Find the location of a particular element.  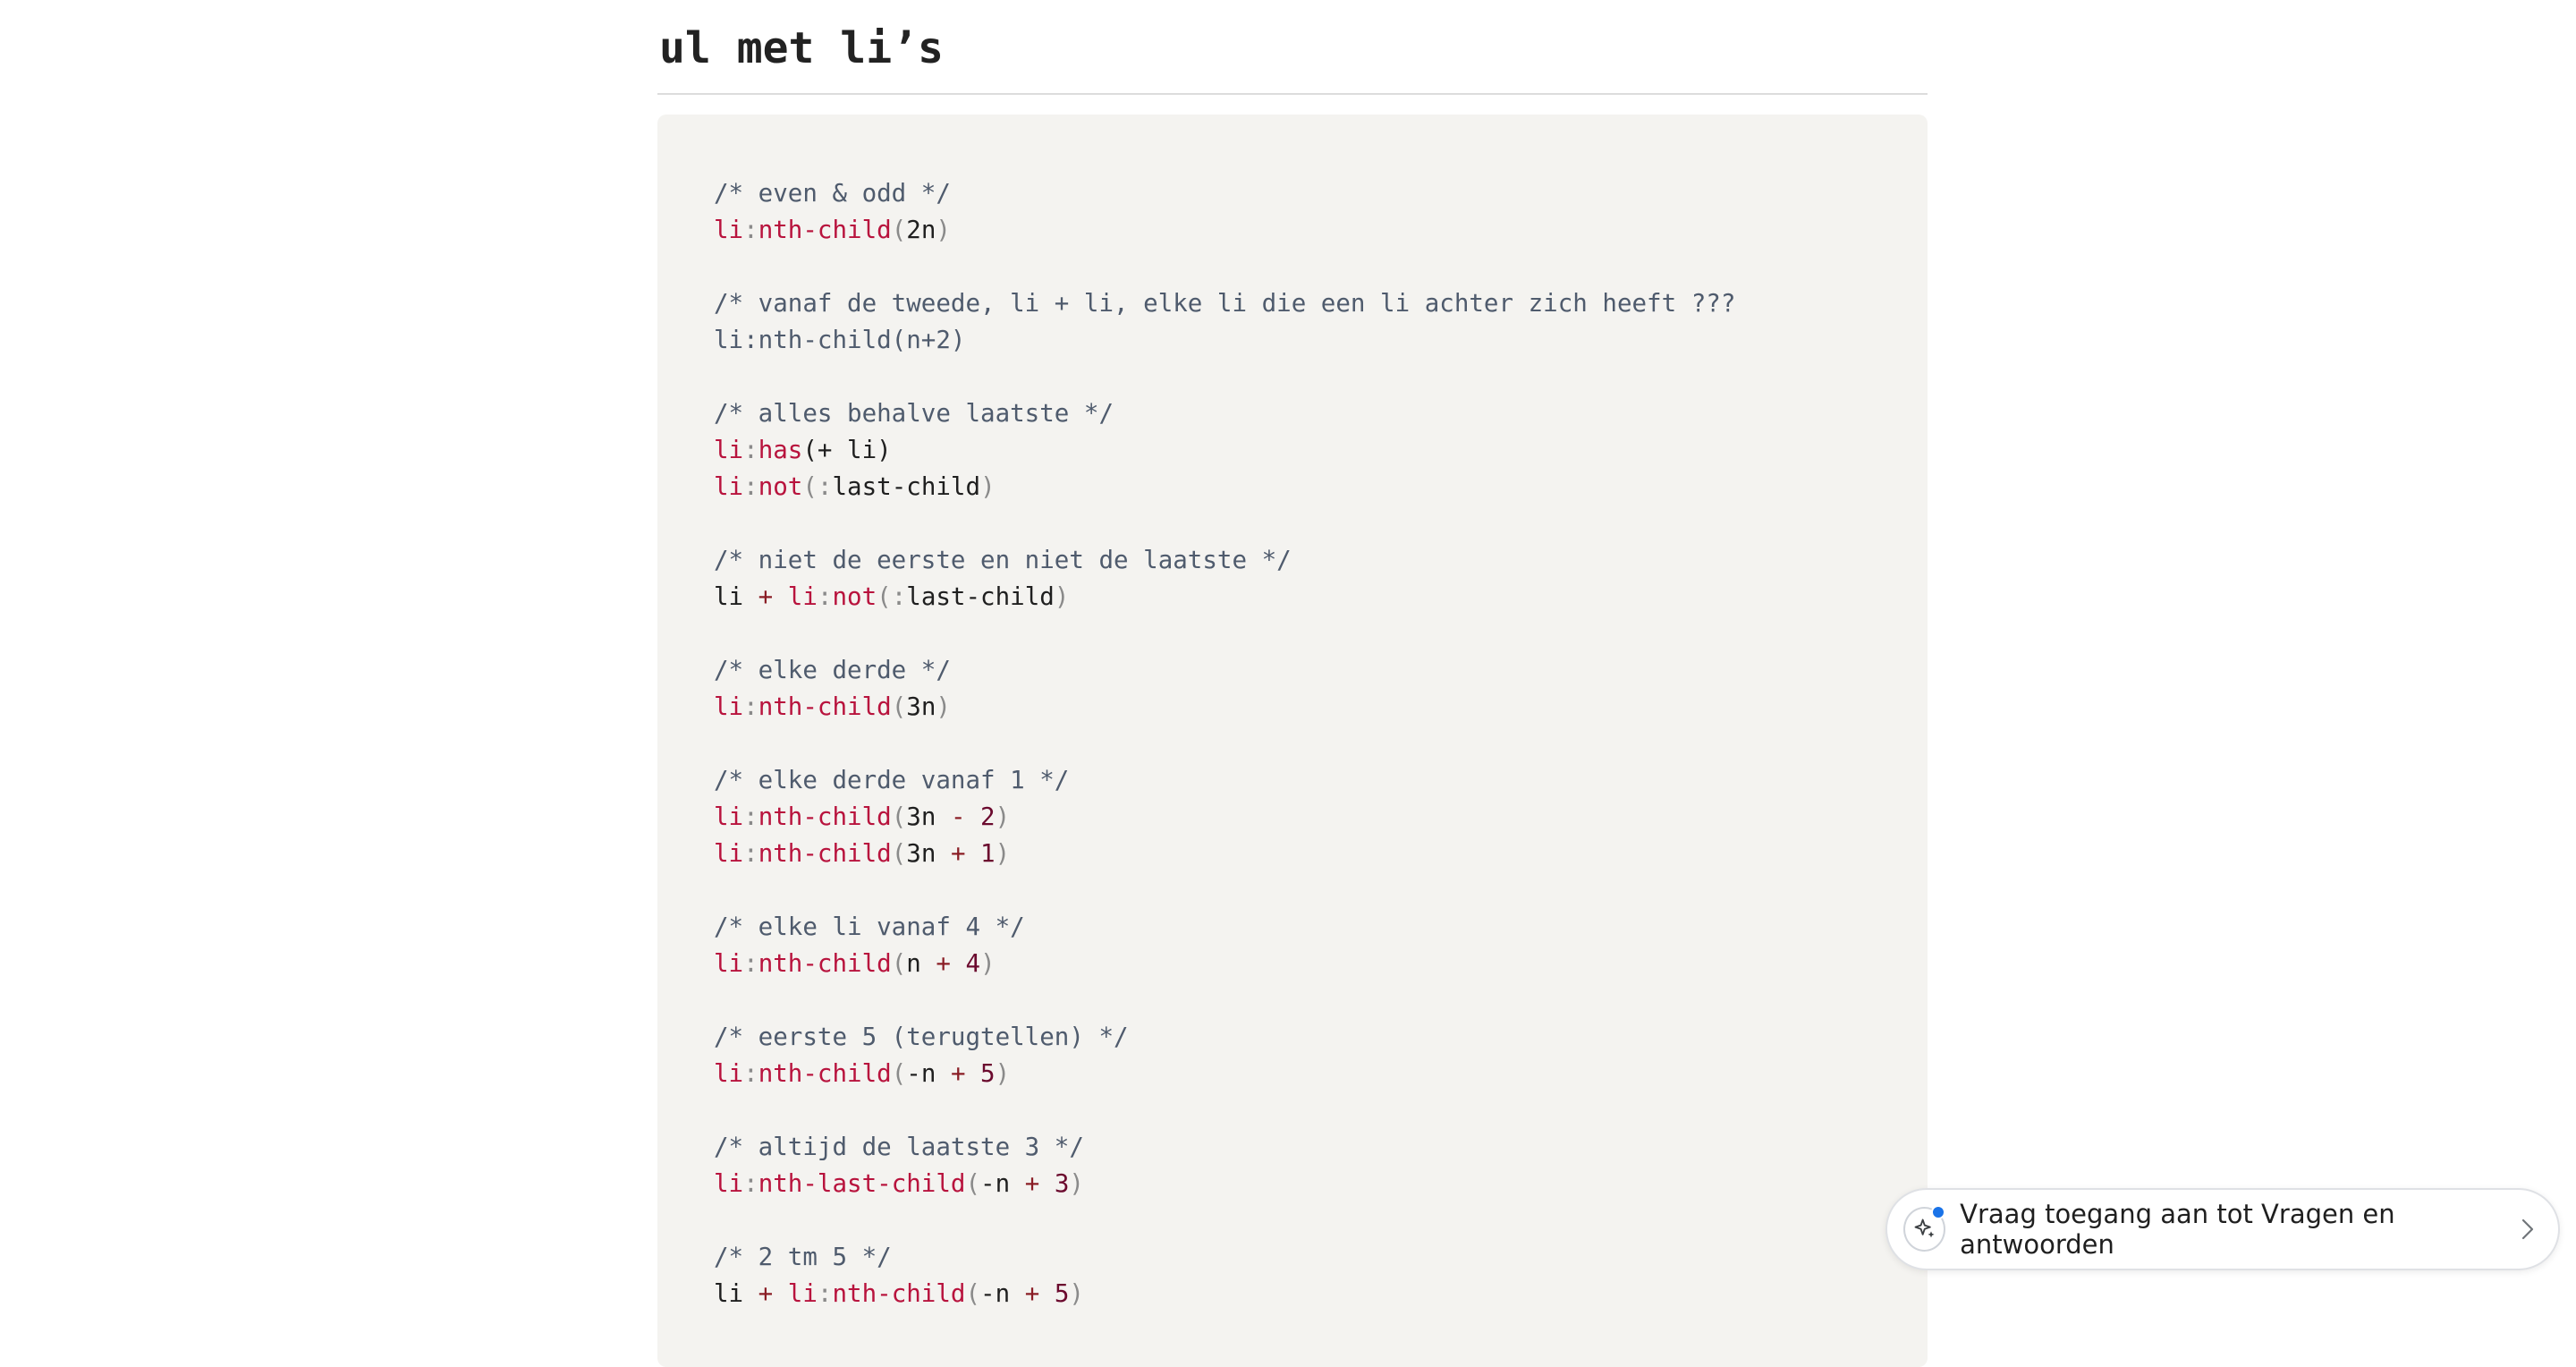

code-line: li:nth-child(n + 4) is located at coordinates (1321, 964).